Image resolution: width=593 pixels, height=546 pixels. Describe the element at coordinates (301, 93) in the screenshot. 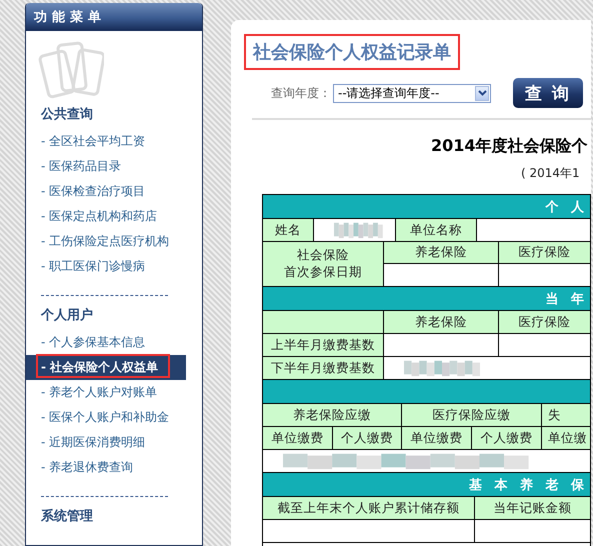

I see `year-label: 查询年度：` at that location.